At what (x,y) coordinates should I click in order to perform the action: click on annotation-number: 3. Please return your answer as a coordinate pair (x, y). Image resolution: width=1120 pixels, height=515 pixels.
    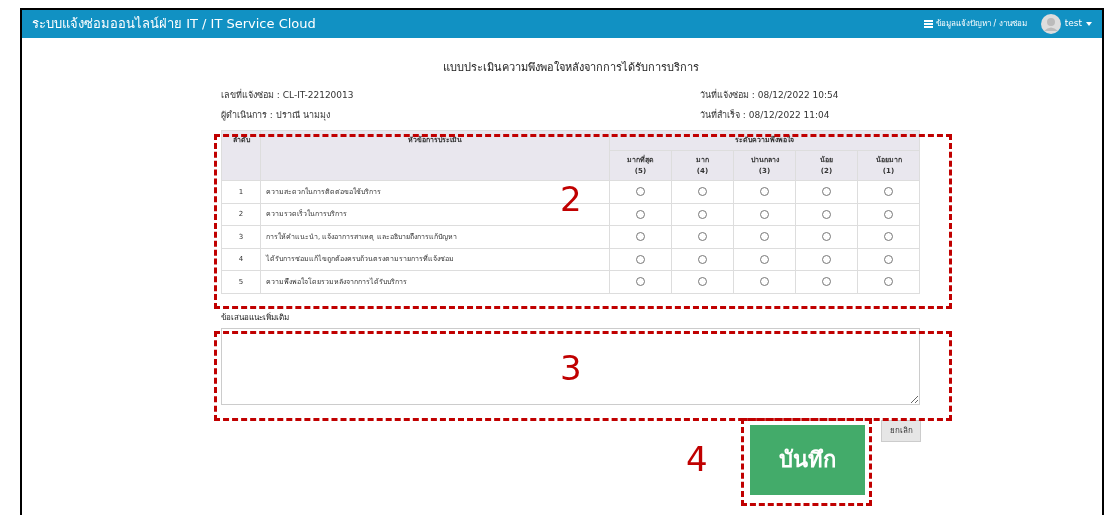
    Looking at the image, I should click on (571, 368).